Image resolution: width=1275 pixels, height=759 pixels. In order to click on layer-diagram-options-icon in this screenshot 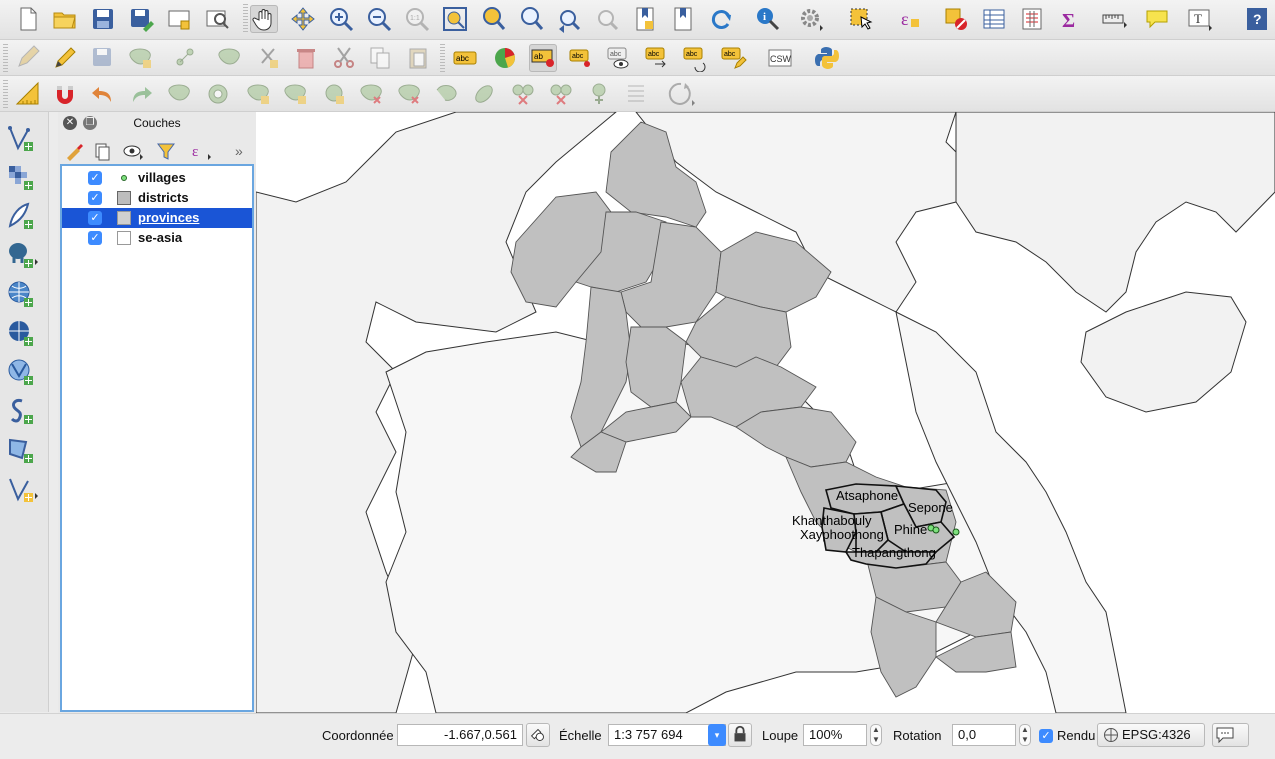, I will do `click(505, 58)`.